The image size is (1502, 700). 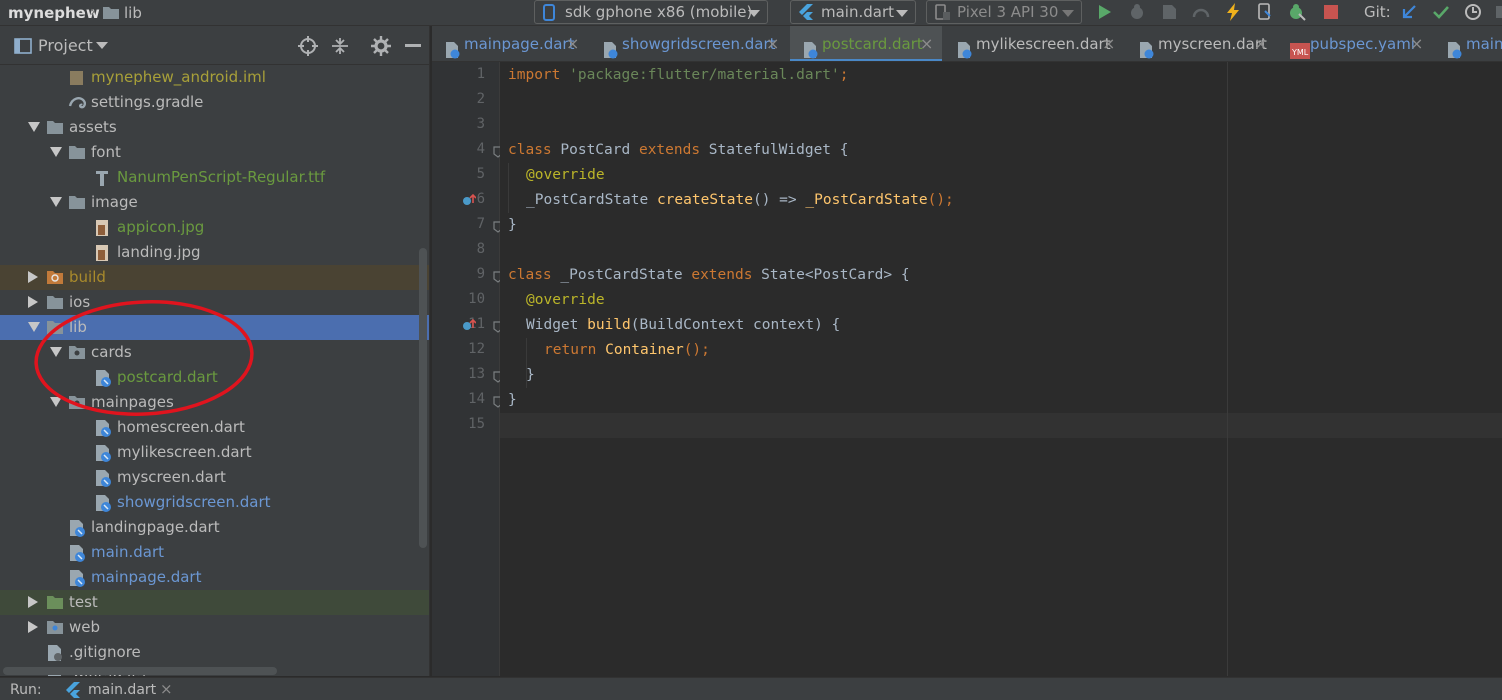 I want to click on tree-item-mylikescreen-dart: mylikescreen.dart, so click(x=214, y=452).